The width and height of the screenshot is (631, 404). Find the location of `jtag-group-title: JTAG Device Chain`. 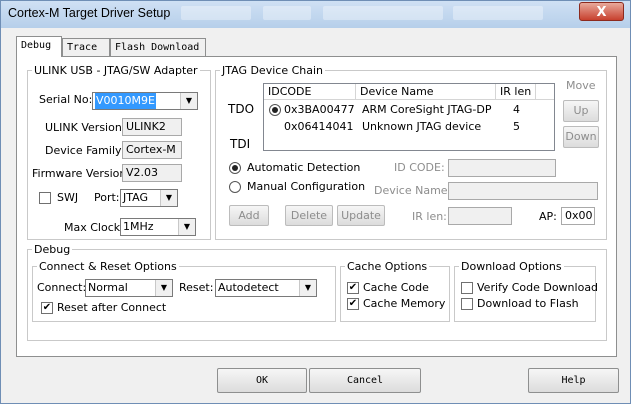

jtag-group-title: JTAG Device Chain is located at coordinates (272, 70).